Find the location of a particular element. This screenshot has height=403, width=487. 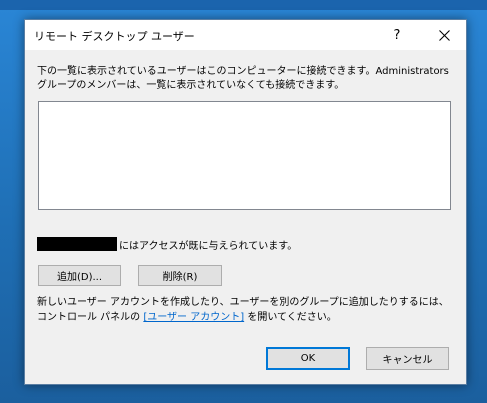

remove-button: 削除(R) is located at coordinates (180, 275).